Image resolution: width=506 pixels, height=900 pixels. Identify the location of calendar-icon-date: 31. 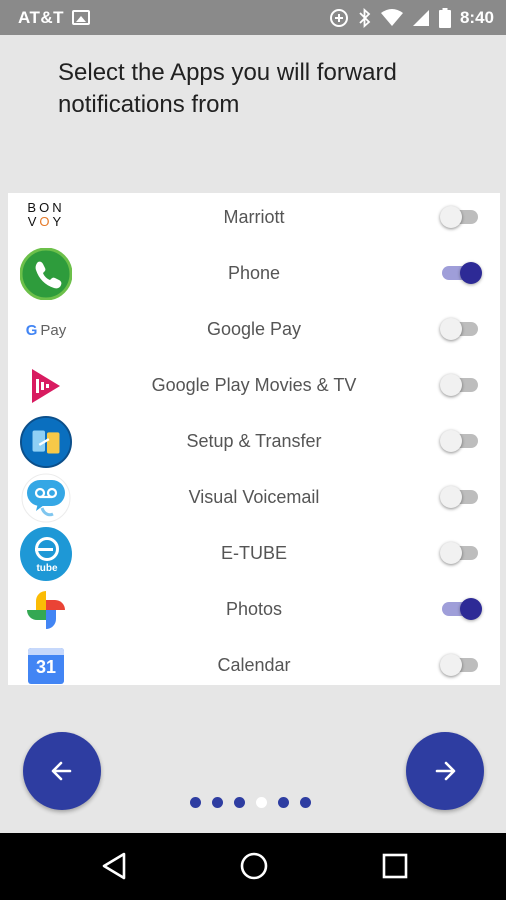
(46, 667).